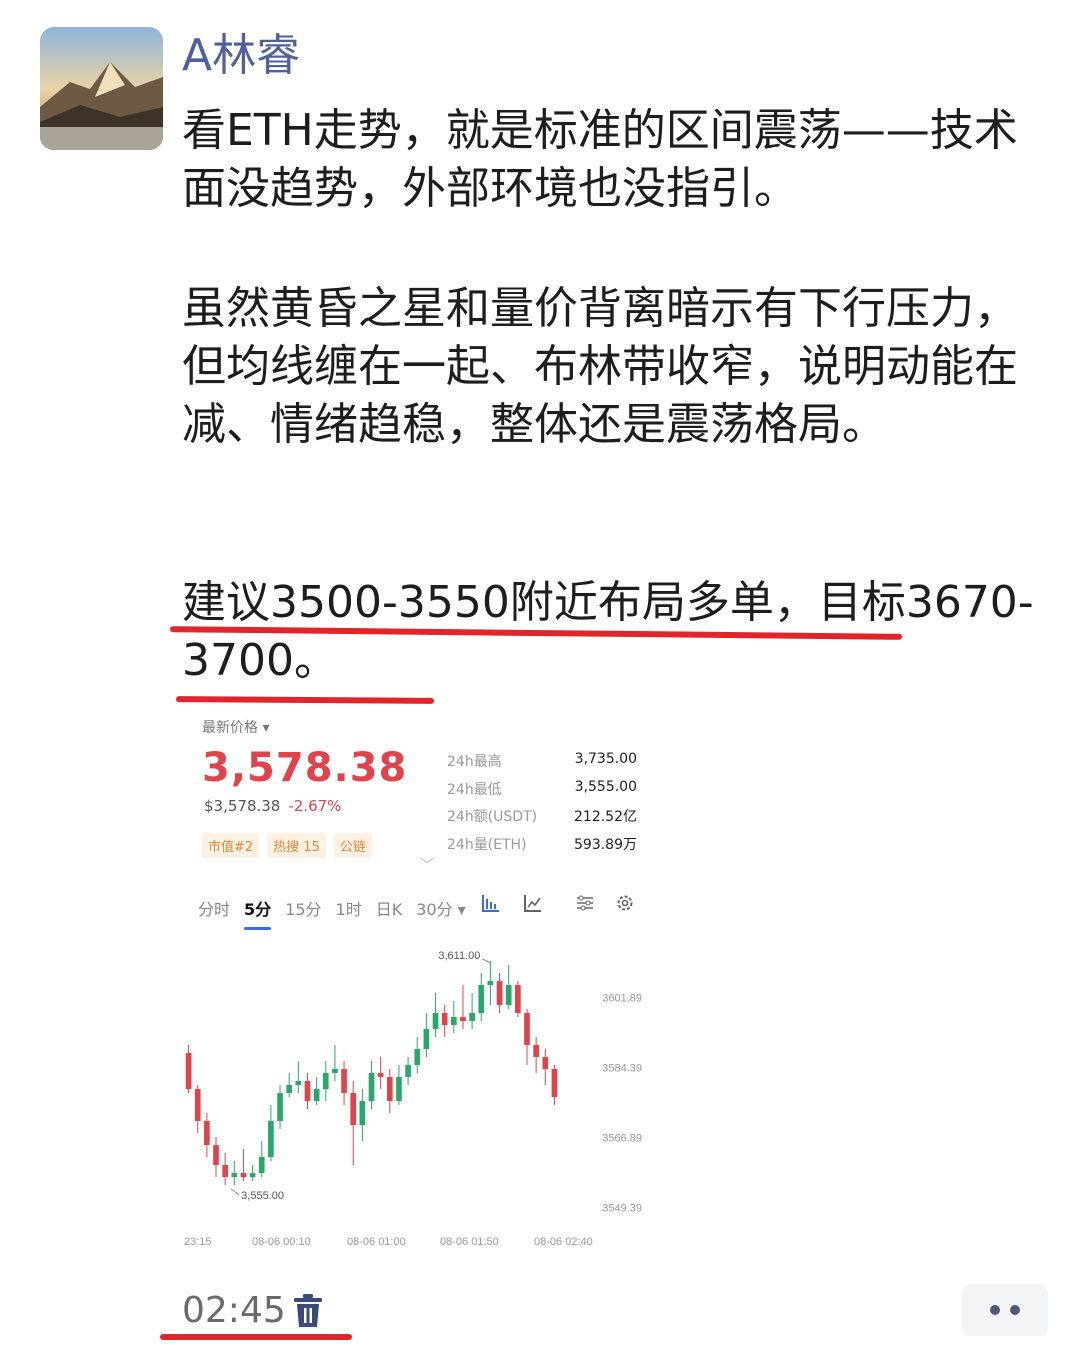  I want to click on price-change: -2.67%, so click(315, 806).